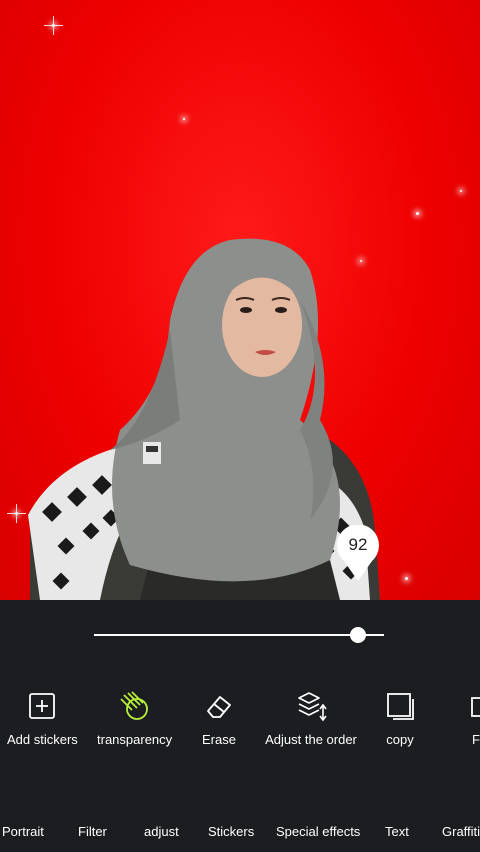  I want to click on tab-stickers: Stickers, so click(231, 831).